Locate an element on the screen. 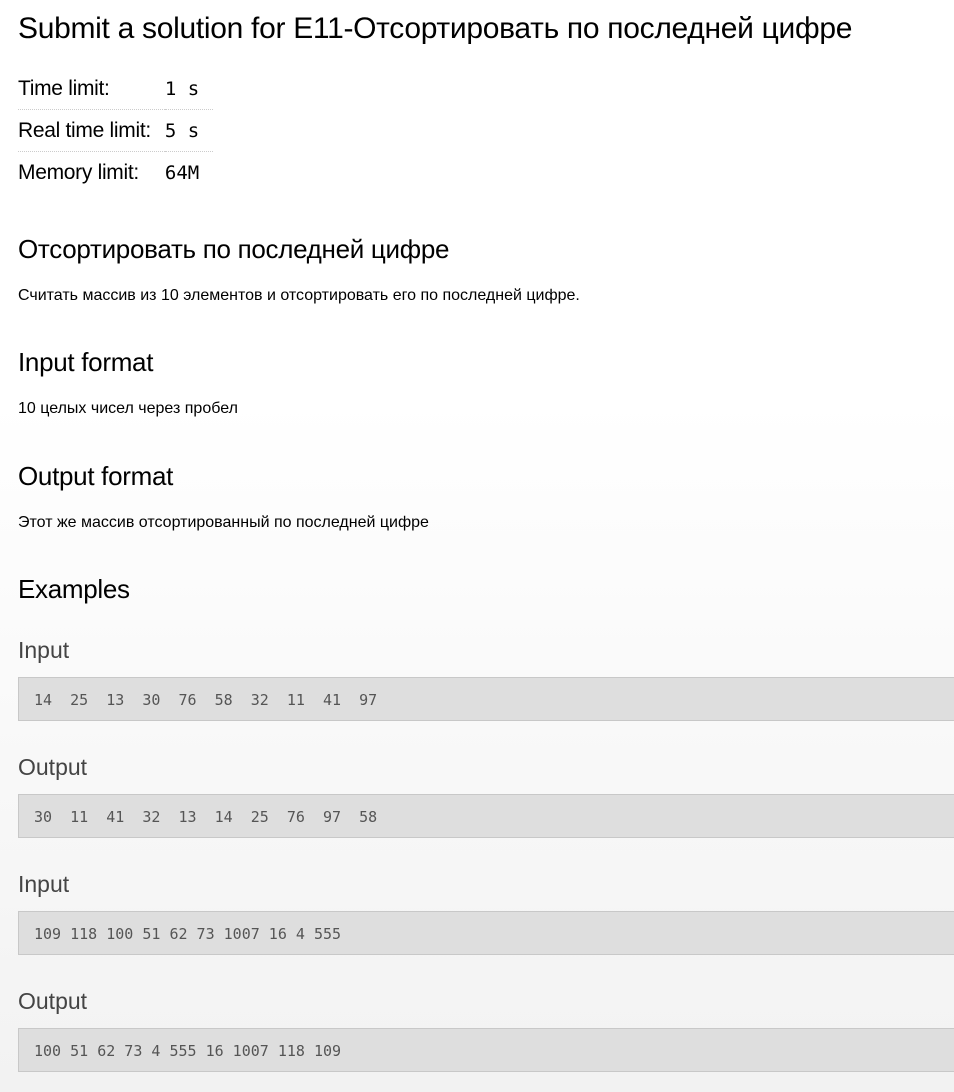 The height and width of the screenshot is (1092, 954). example-output-block: 30 11 41 32 13 14 25 76 97 58 is located at coordinates (486, 816).